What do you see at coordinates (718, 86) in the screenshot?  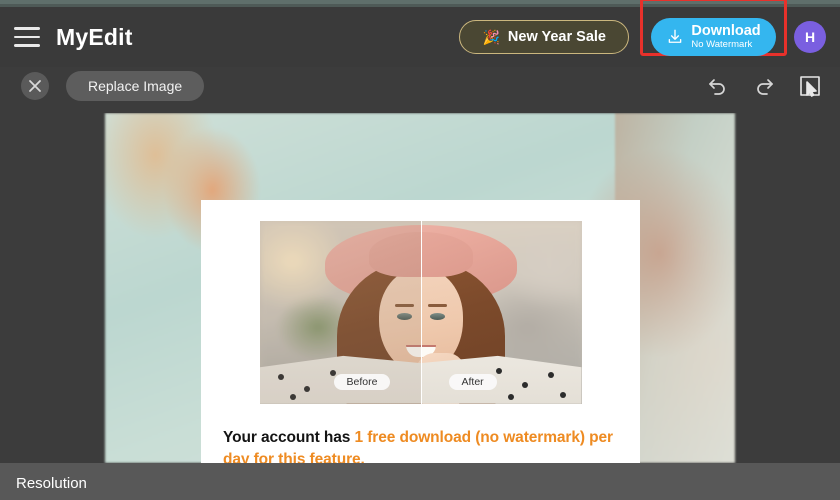 I see `undo-arrow-icon` at bounding box center [718, 86].